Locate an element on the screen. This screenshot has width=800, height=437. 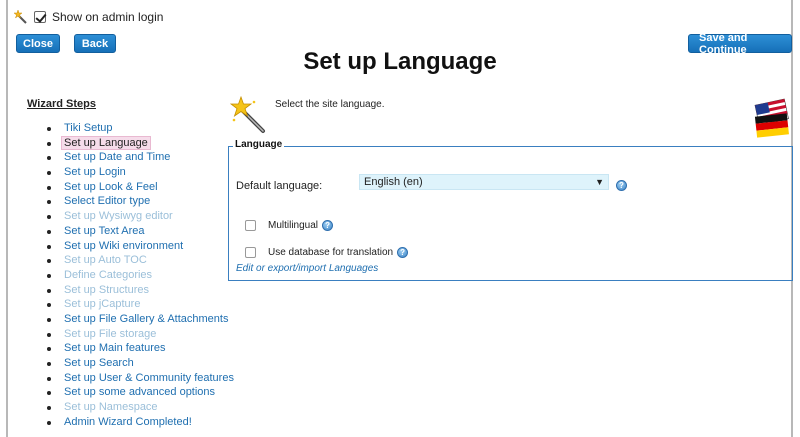
wizard-step: Set up Structures is located at coordinates (132, 290).